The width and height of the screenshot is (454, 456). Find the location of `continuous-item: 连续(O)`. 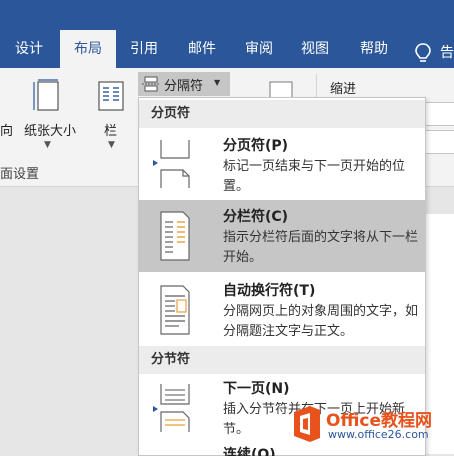

continuous-item: 连续(O) is located at coordinates (282, 450).